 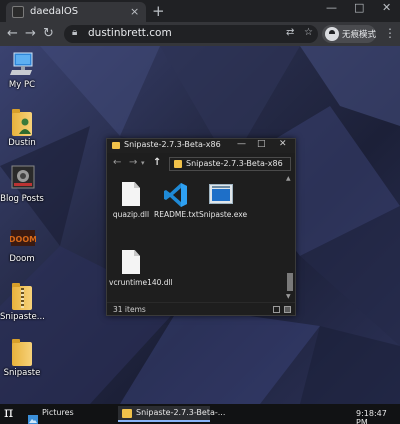 I want to click on desktop-icon-doom: DOOM Doom, so click(x=22, y=244).